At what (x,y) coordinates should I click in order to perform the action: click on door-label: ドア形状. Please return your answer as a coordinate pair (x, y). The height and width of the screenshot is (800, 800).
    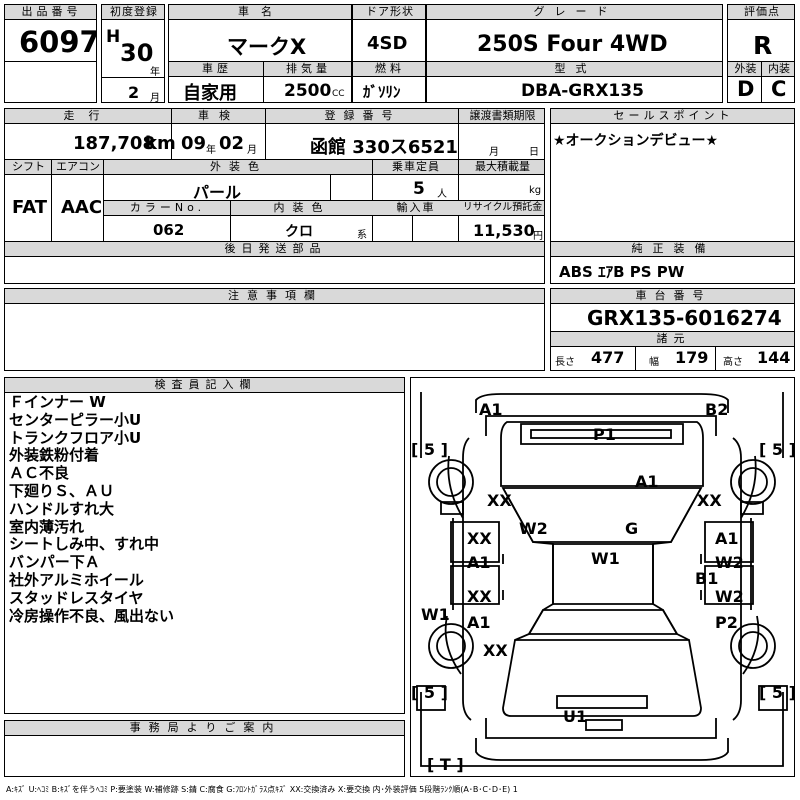
    Looking at the image, I should click on (389, 12).